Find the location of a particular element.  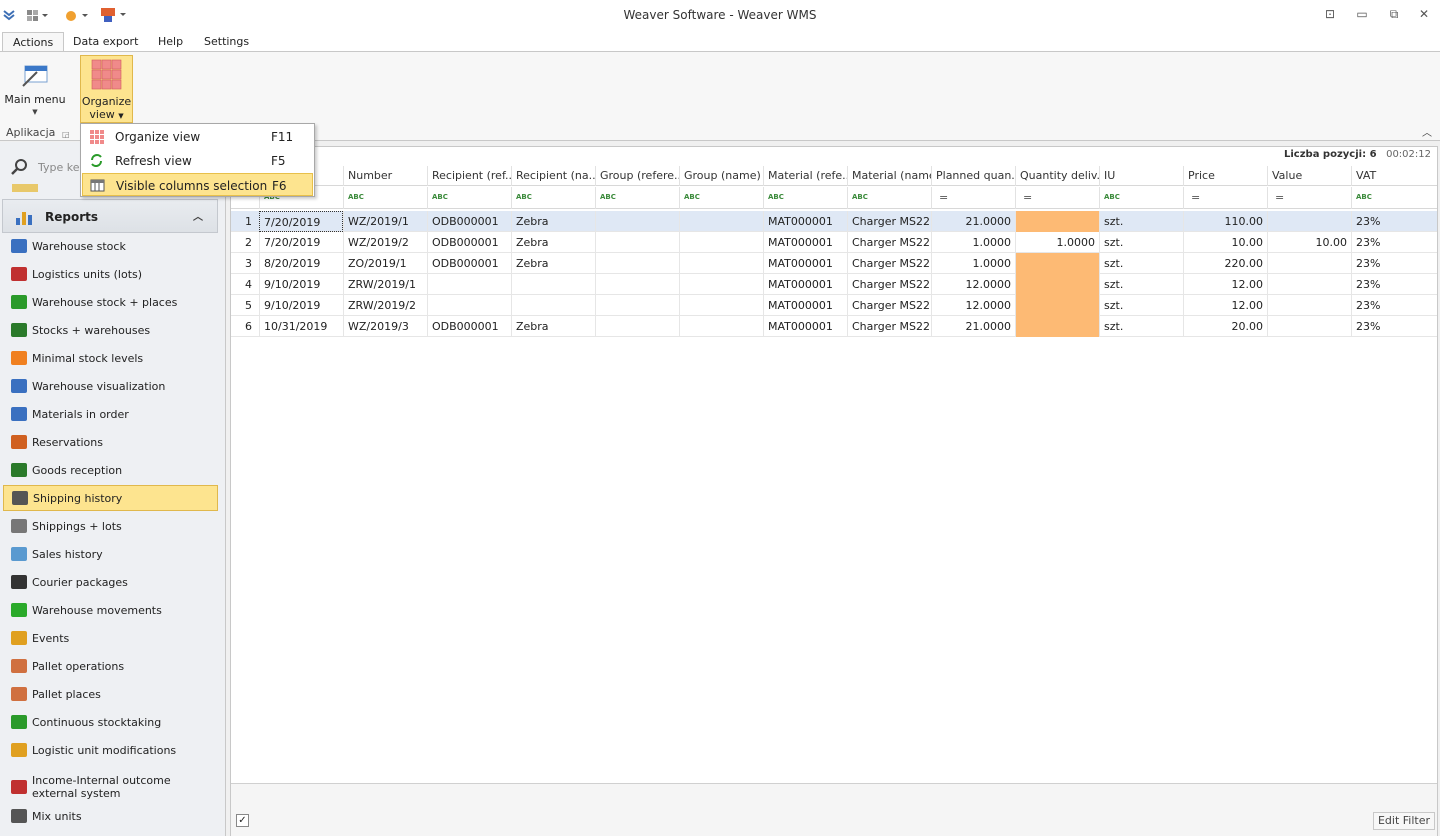

table-cell: WZ/2019/3 is located at coordinates (385, 326).